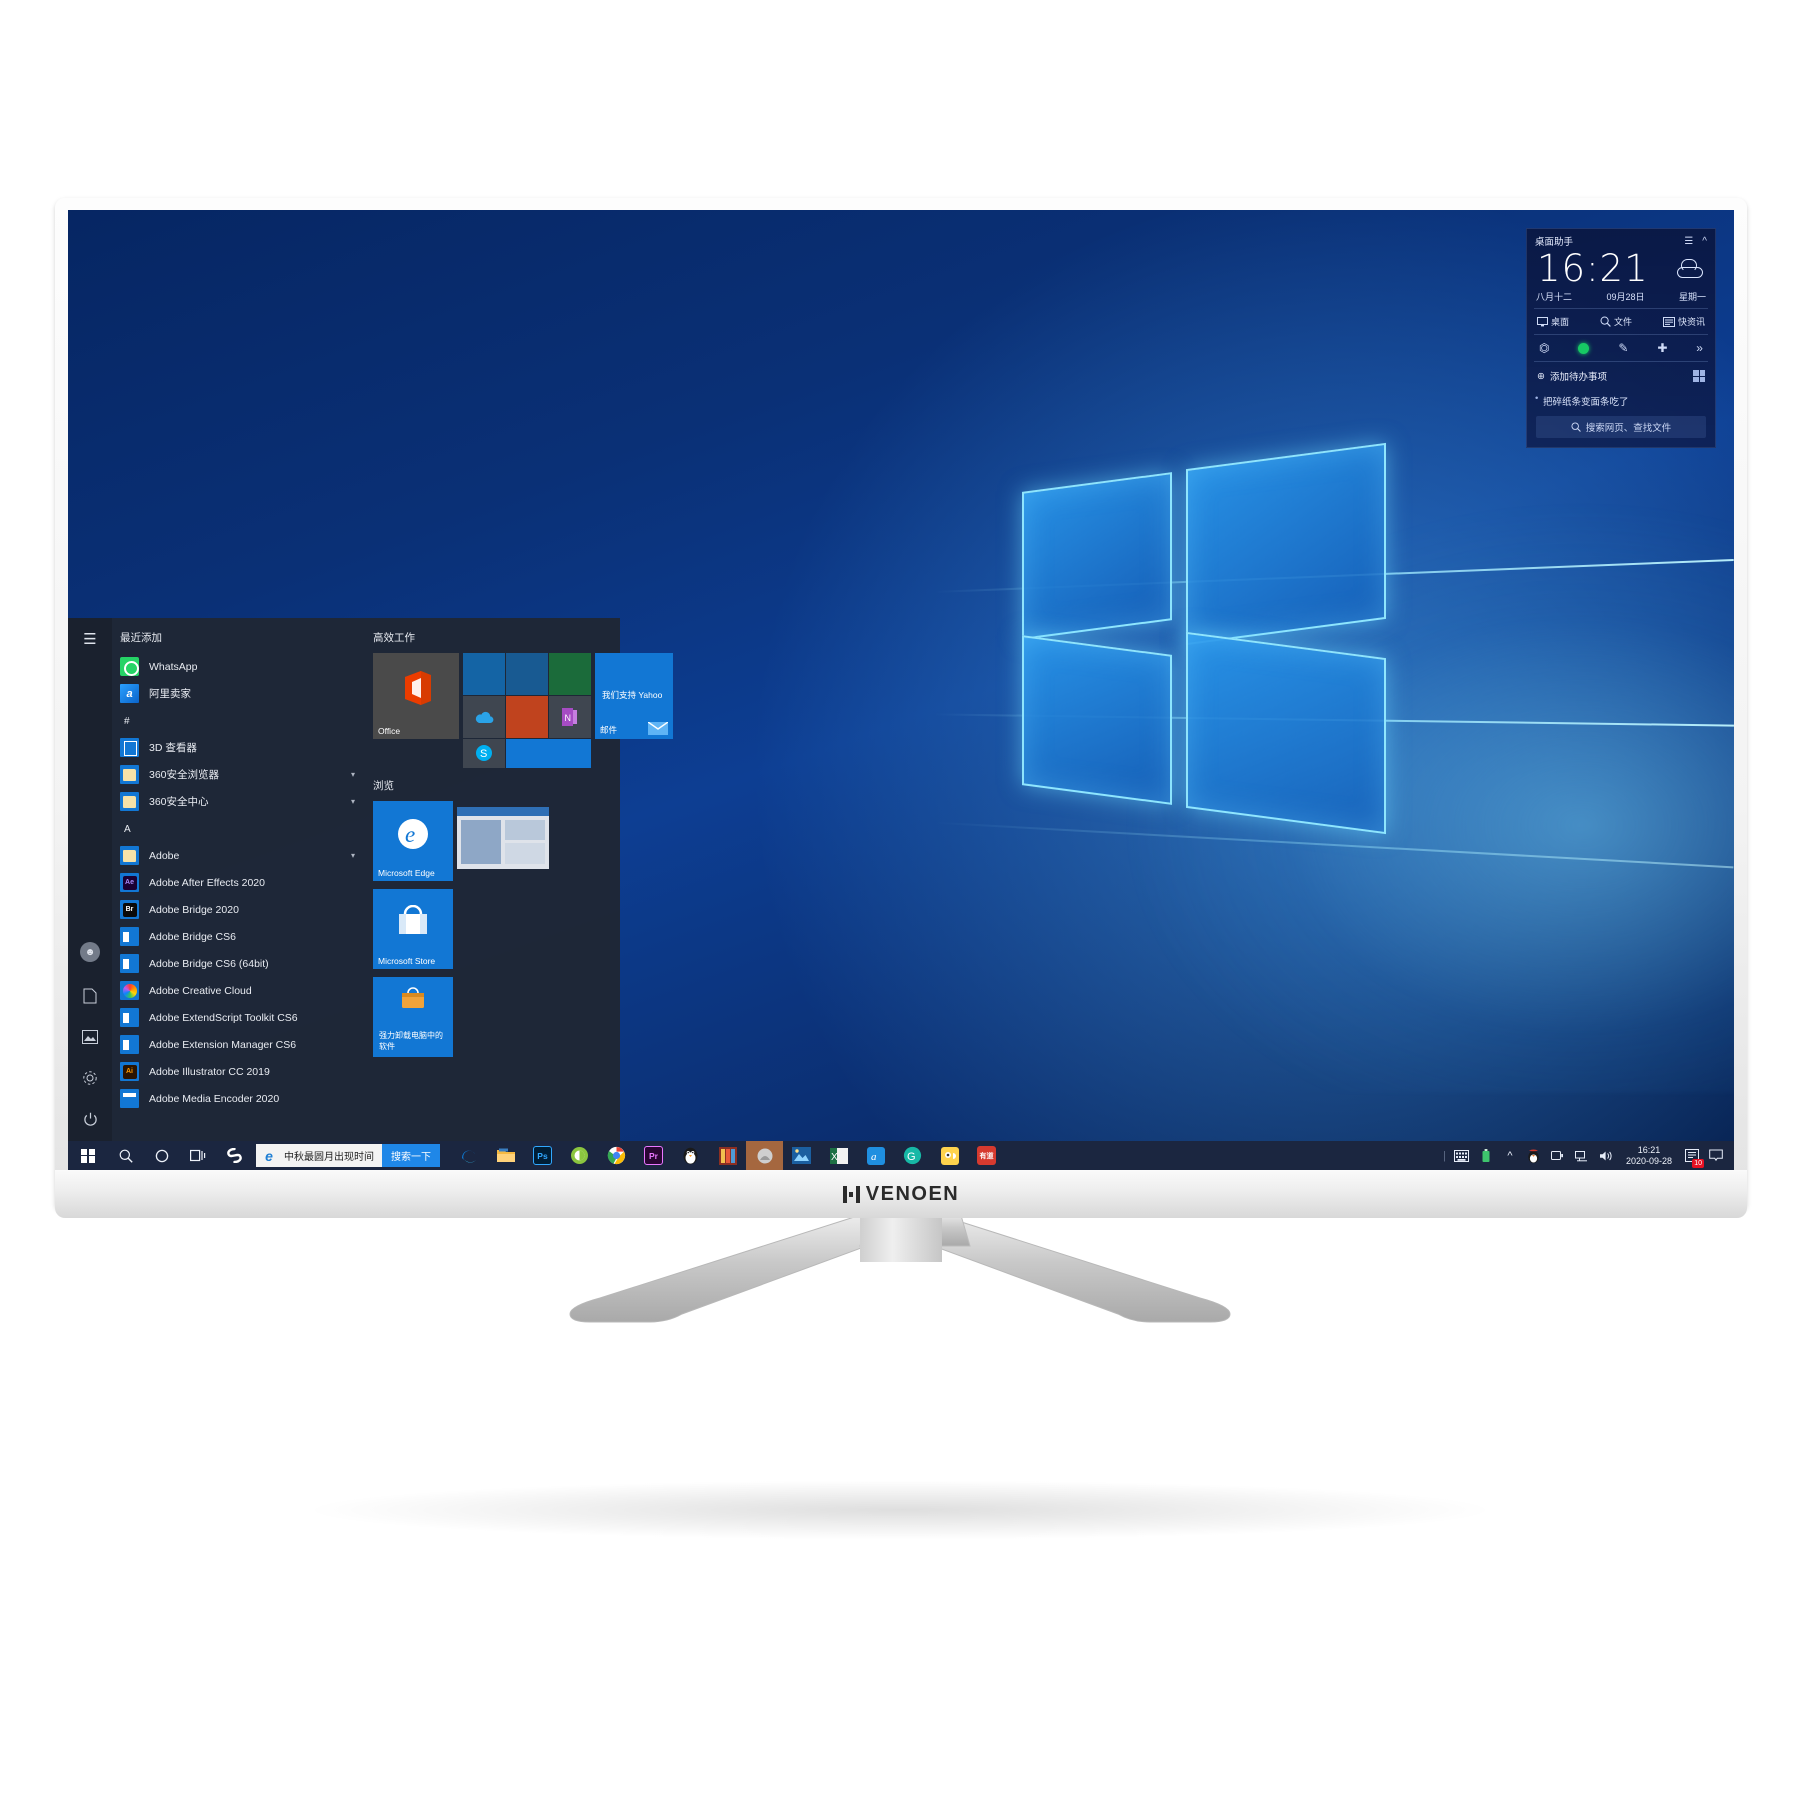  I want to click on taskbar-app-active, so click(764, 1155).